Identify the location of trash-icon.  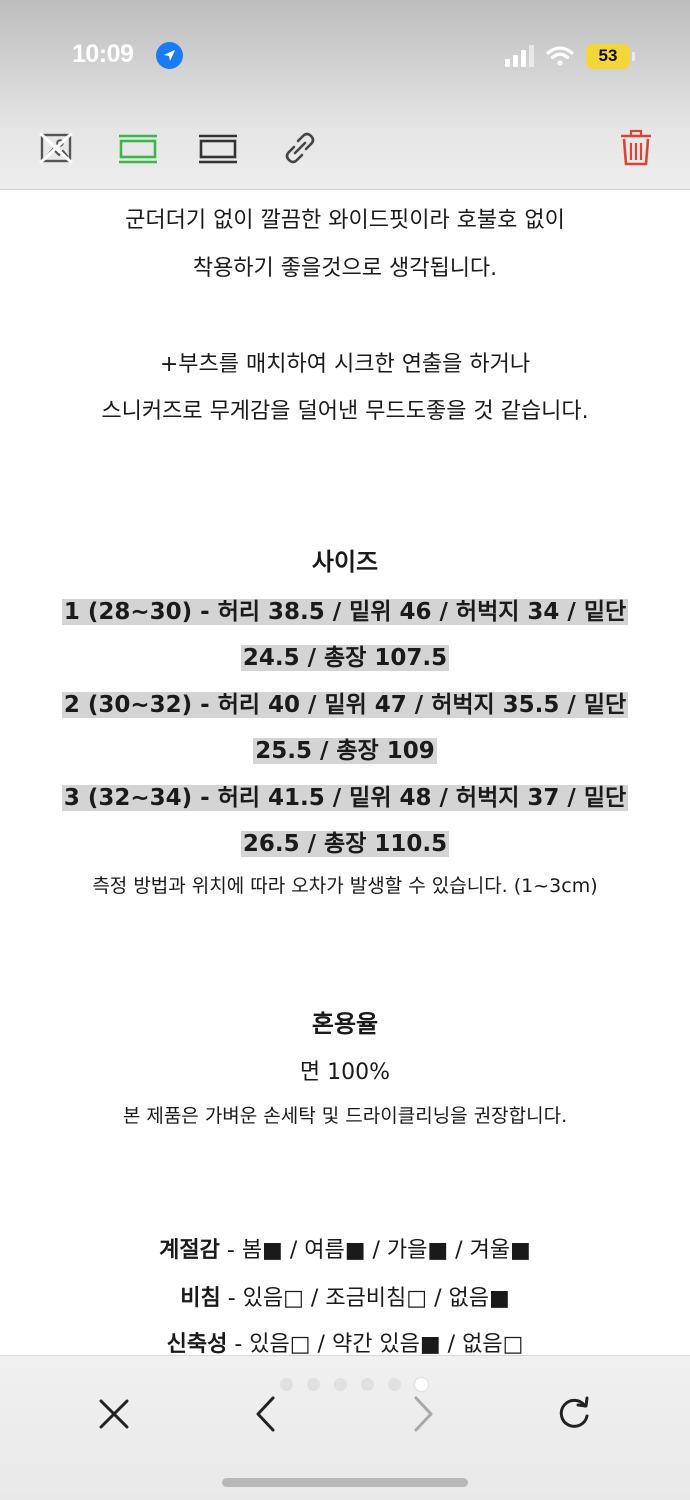
(636, 147).